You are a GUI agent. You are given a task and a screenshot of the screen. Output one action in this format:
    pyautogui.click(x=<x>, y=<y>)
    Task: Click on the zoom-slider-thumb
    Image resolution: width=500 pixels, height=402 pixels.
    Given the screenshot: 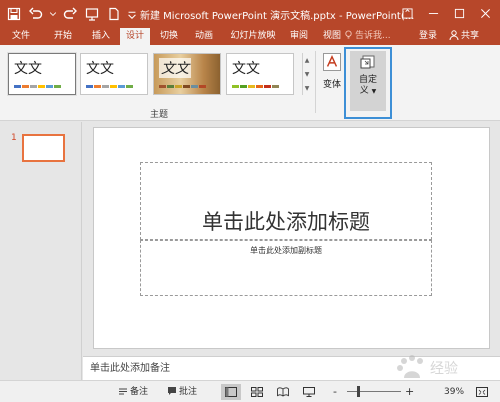 What is the action you would take?
    pyautogui.click(x=358, y=391)
    